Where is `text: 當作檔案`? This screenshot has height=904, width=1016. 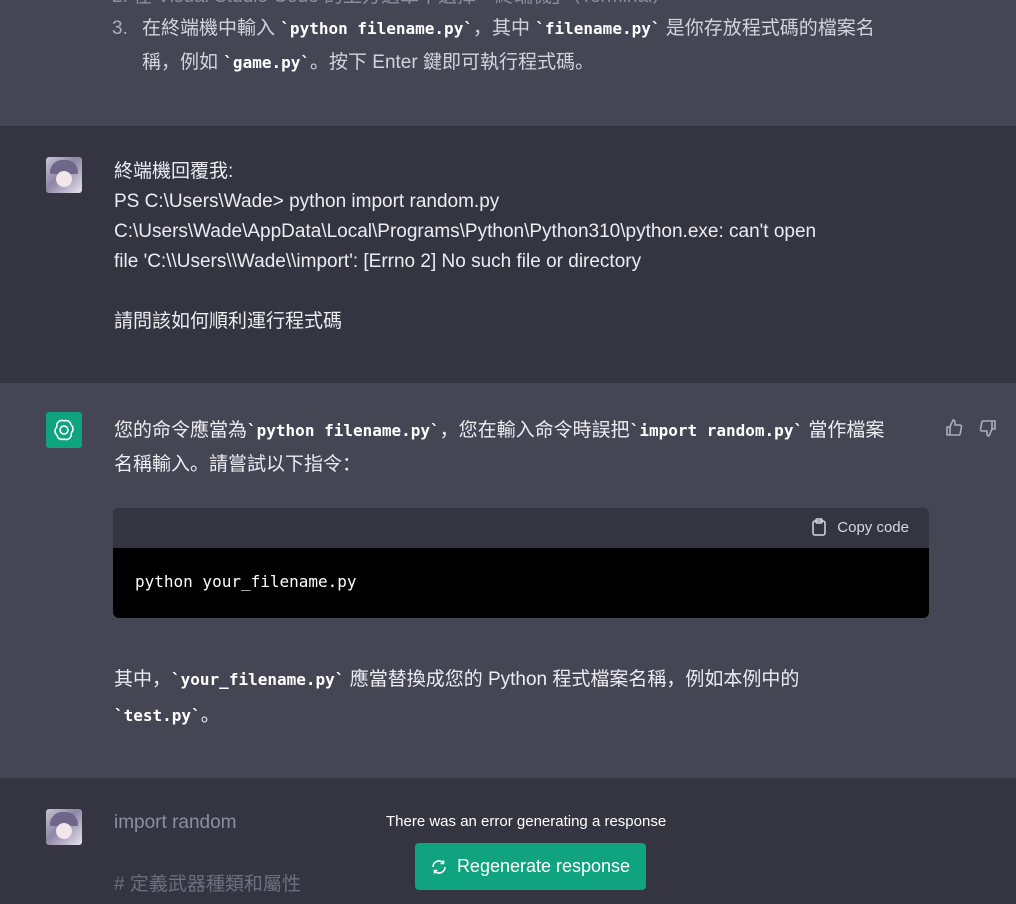 text: 當作檔案 is located at coordinates (846, 430).